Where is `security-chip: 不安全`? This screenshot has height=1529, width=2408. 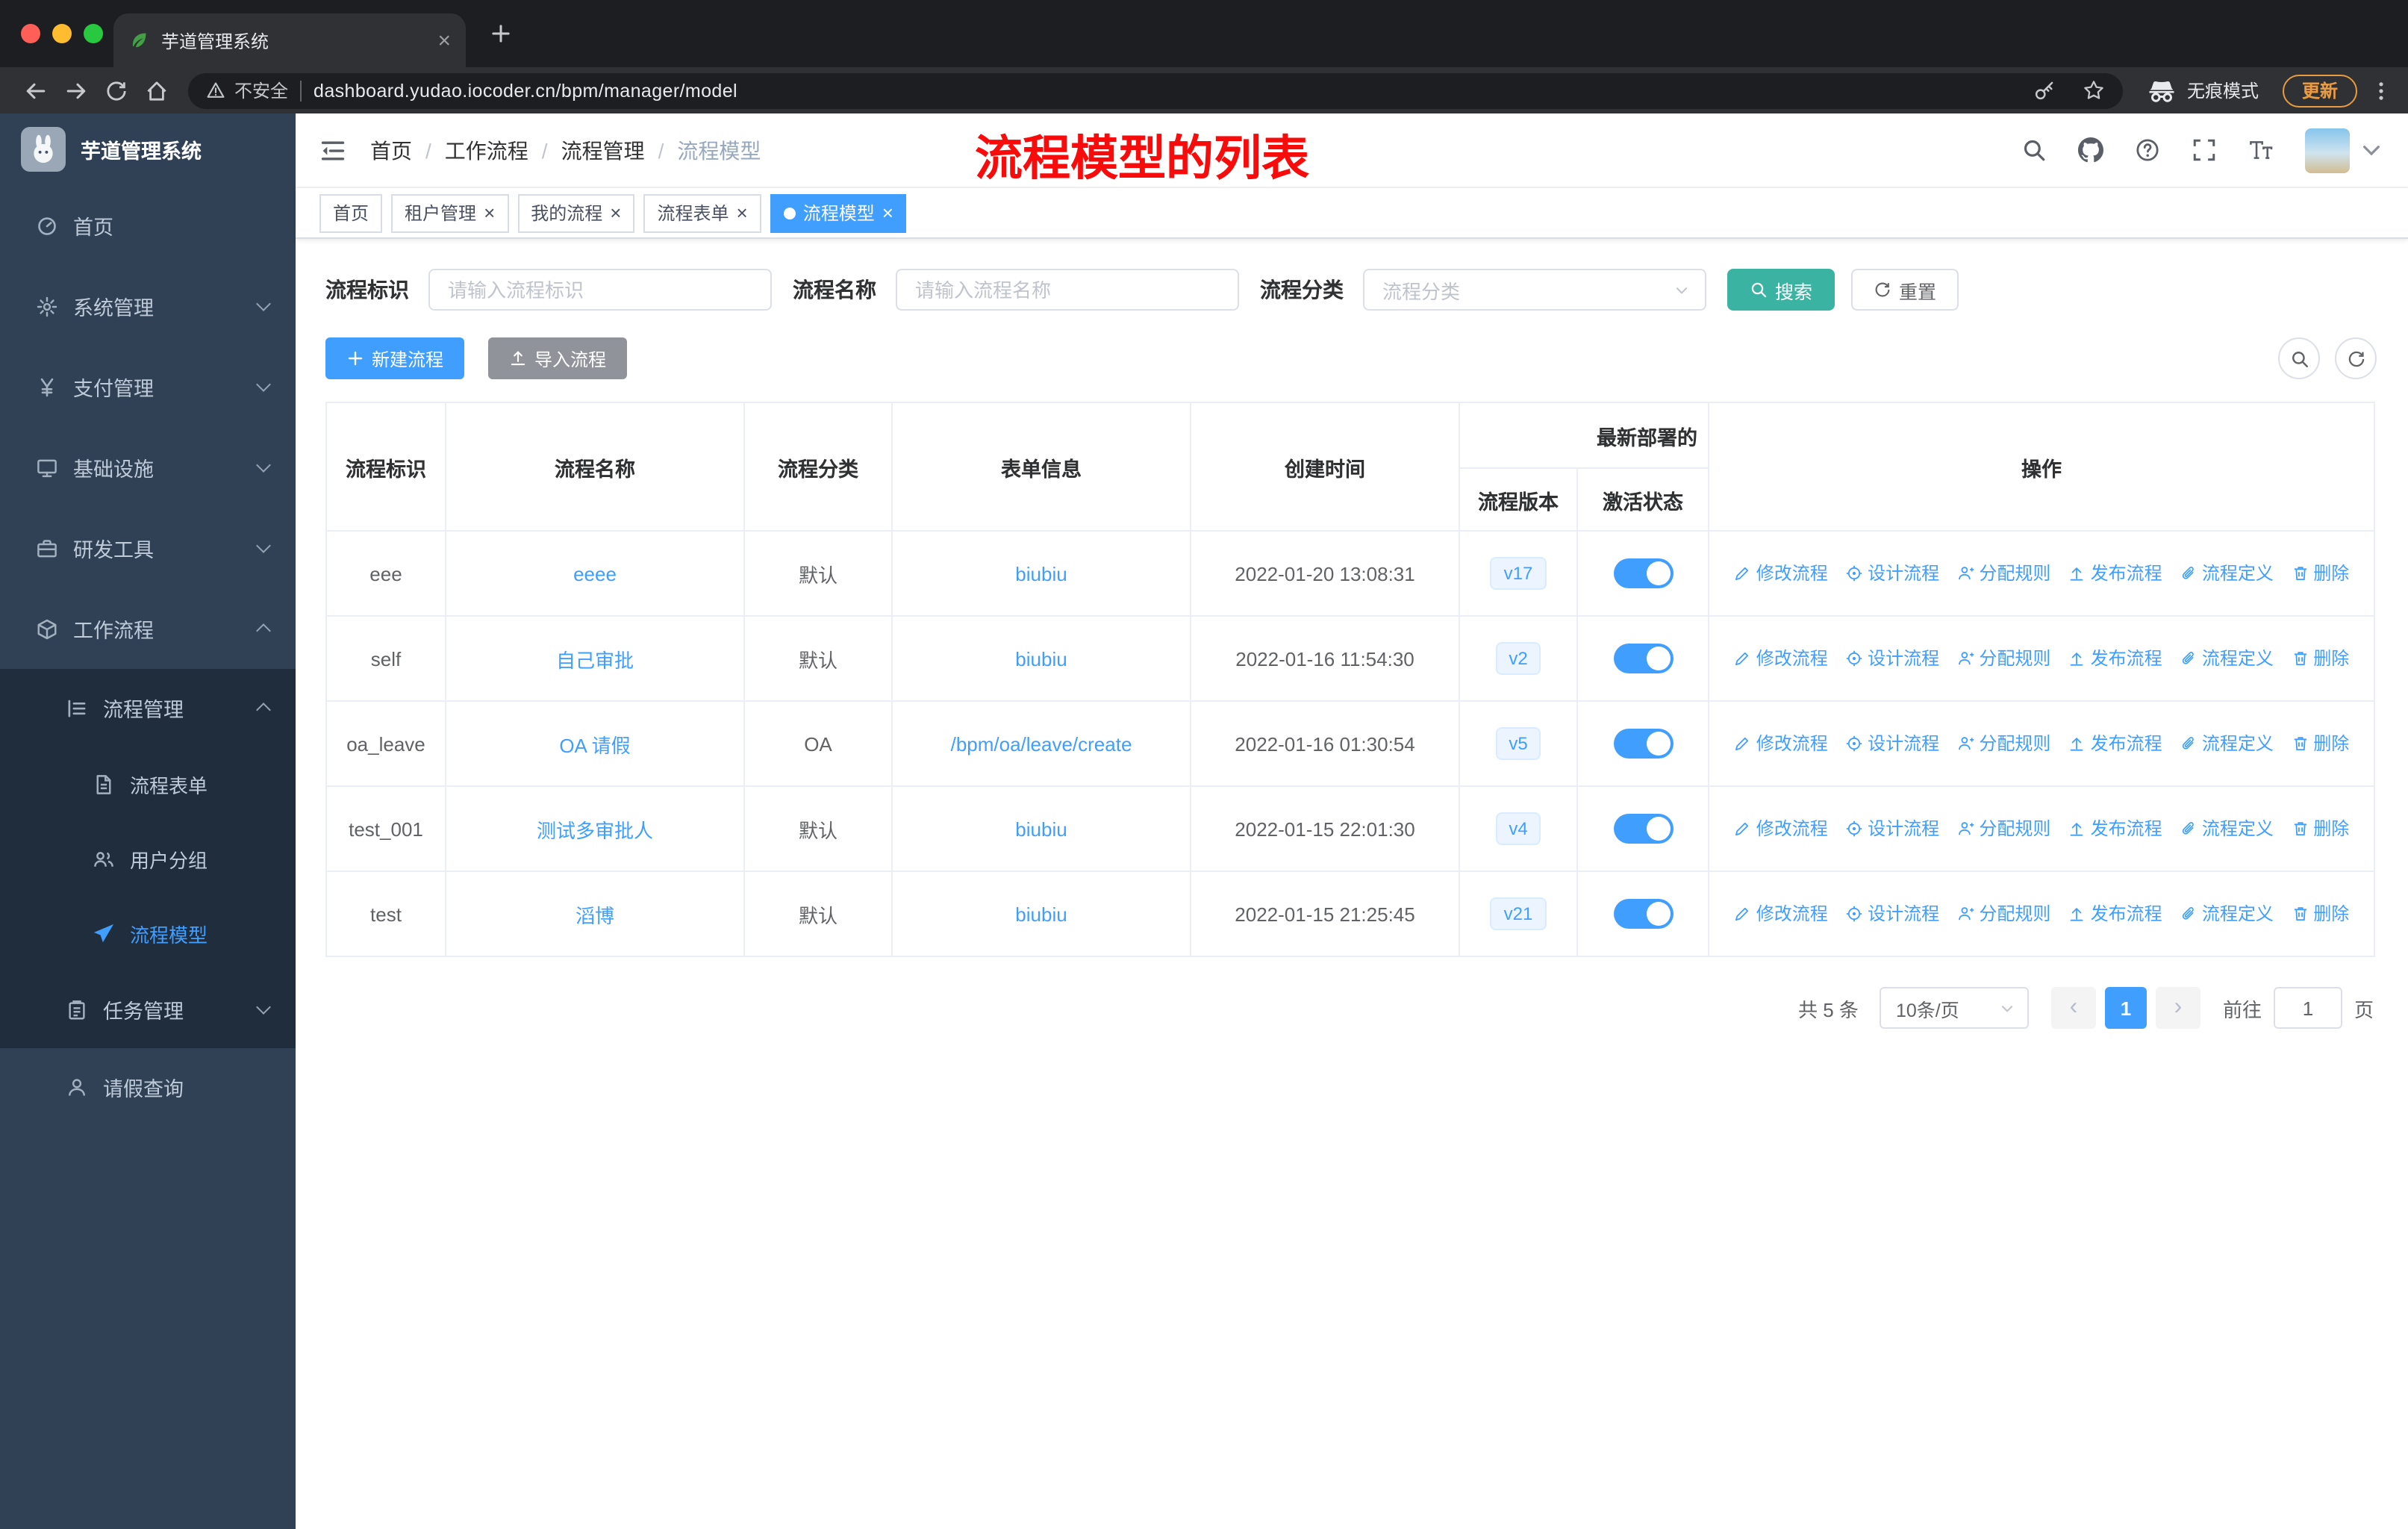
security-chip: 不安全 is located at coordinates (247, 90).